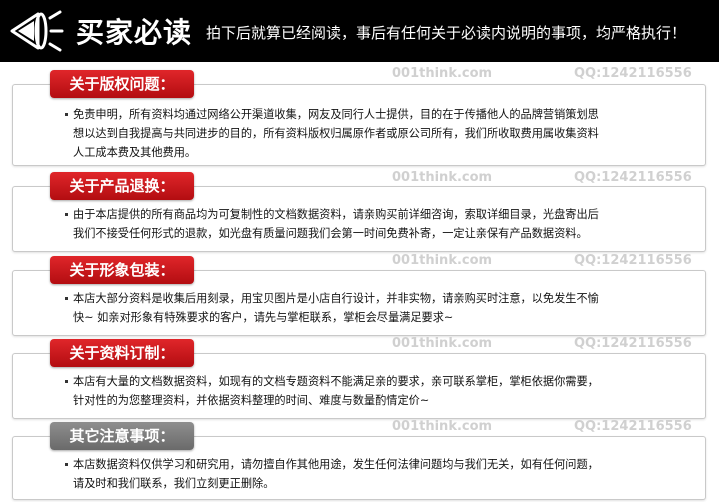 The height and width of the screenshot is (502, 719). What do you see at coordinates (446, 33) in the screenshot?
I see `page-subtitle: 拍下后就算已经阅读，事后有任何关于必读内说明的事项，均严格执行！` at bounding box center [446, 33].